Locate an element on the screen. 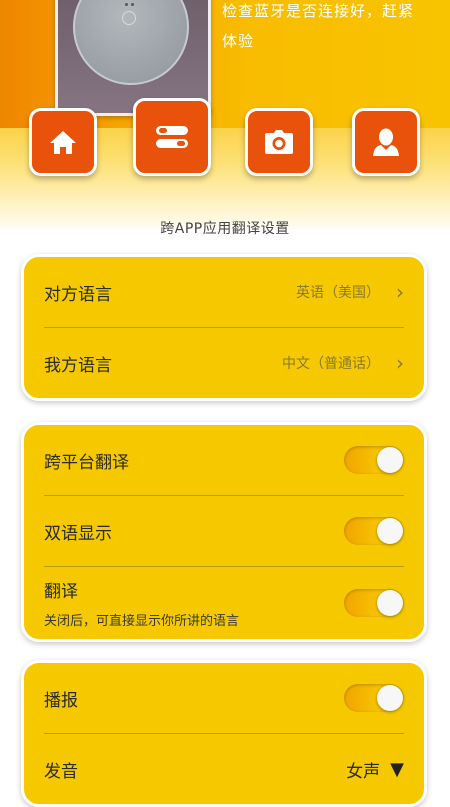 Image resolution: width=450 pixels, height=807 pixels. nav-home-button is located at coordinates (63, 142).